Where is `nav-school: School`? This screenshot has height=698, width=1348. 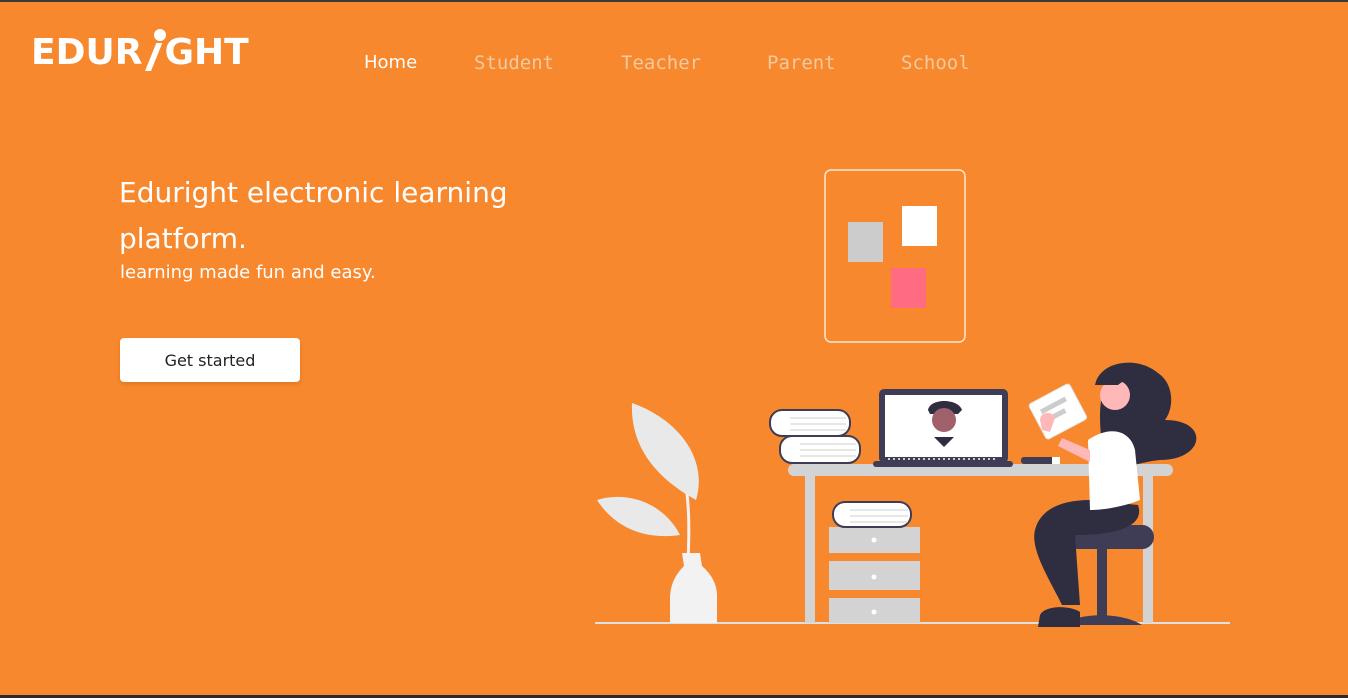 nav-school: School is located at coordinates (935, 63).